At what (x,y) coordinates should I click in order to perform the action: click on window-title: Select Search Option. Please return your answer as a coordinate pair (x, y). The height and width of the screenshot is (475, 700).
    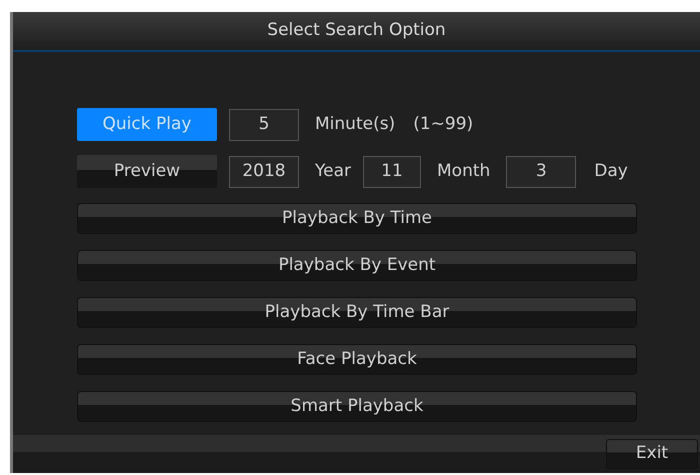
    Looking at the image, I should click on (356, 30).